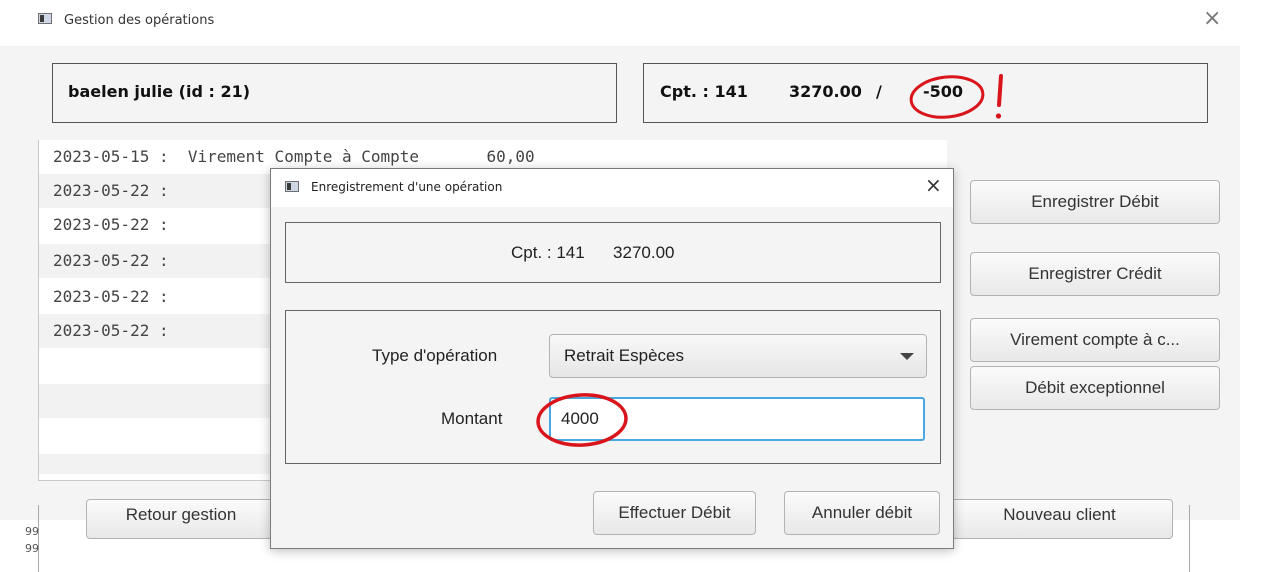 Image resolution: width=1265 pixels, height=572 pixels. I want to click on dialog-title: Enregistrement d'une opération, so click(407, 187).